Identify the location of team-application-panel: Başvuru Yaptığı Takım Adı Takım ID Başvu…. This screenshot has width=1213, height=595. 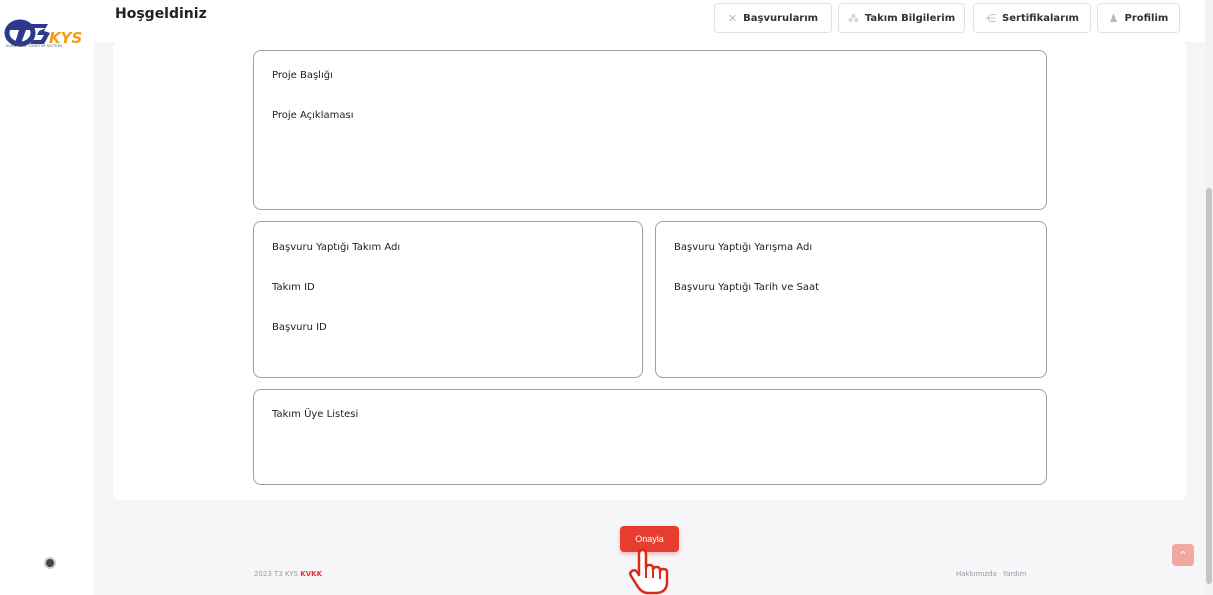
(448, 299).